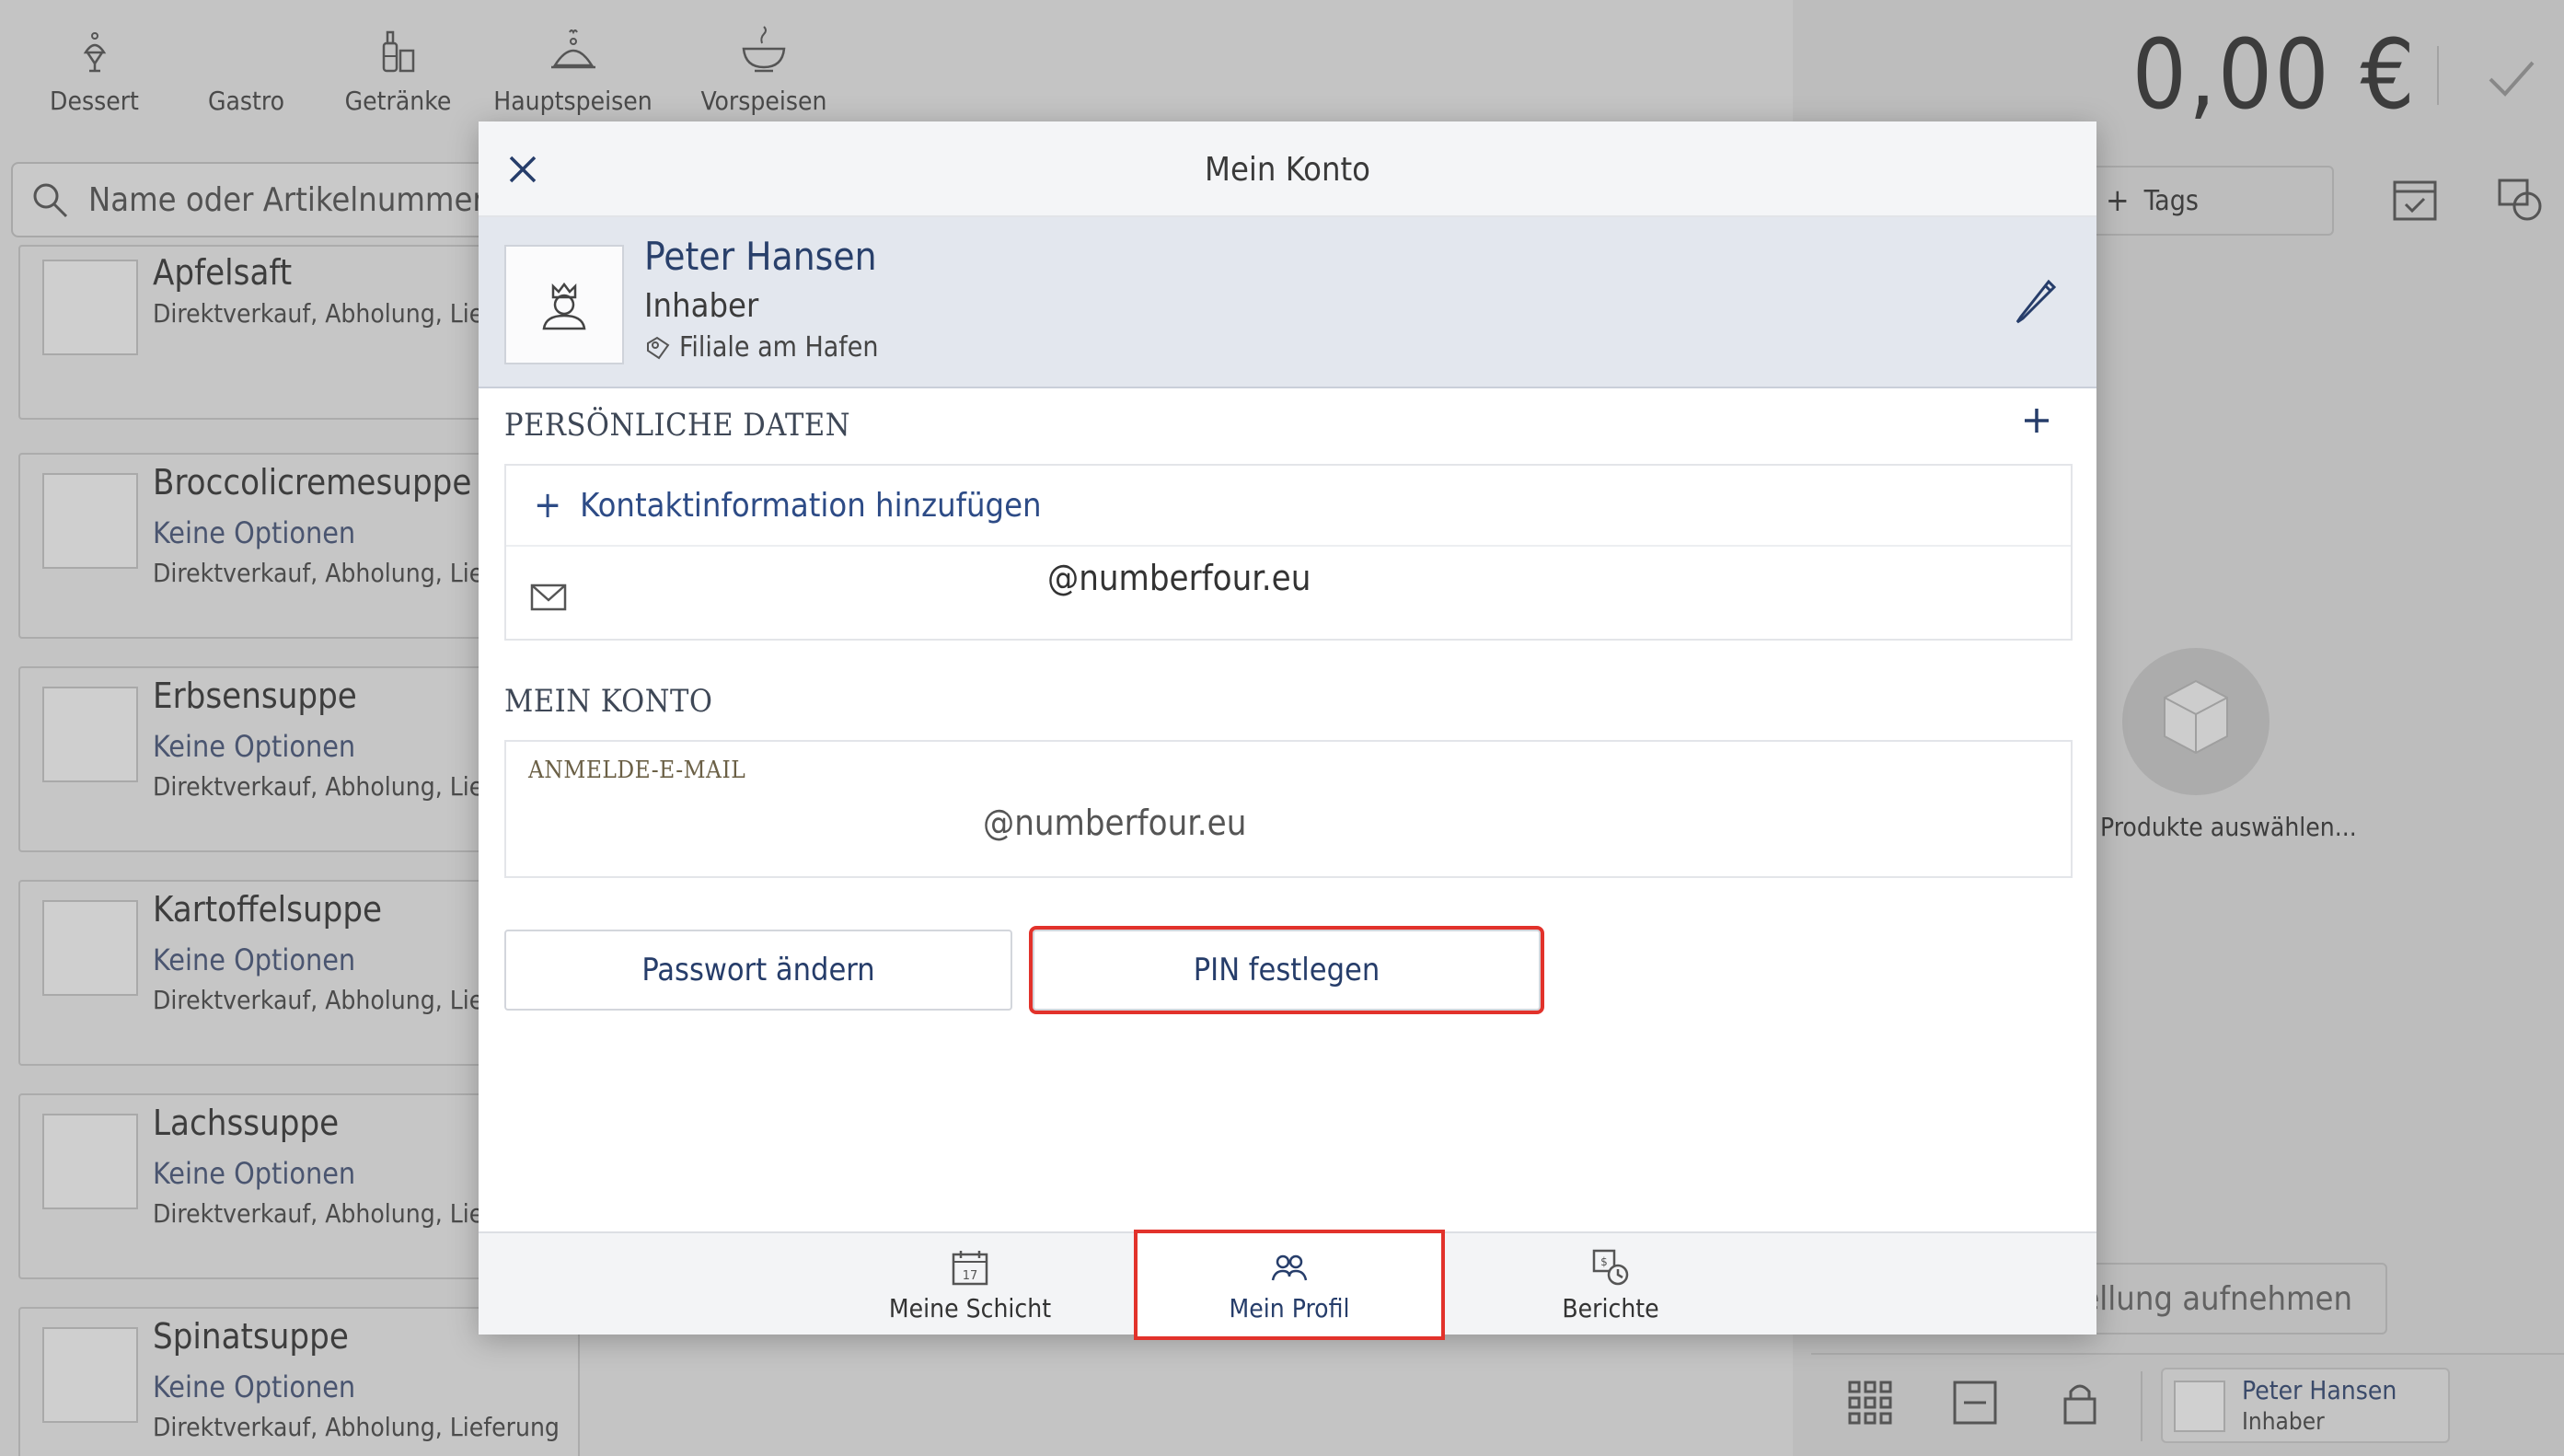  What do you see at coordinates (1288, 302) in the screenshot?
I see `profile-card: Peter Hansen Inhaber Filiale am Hafen` at bounding box center [1288, 302].